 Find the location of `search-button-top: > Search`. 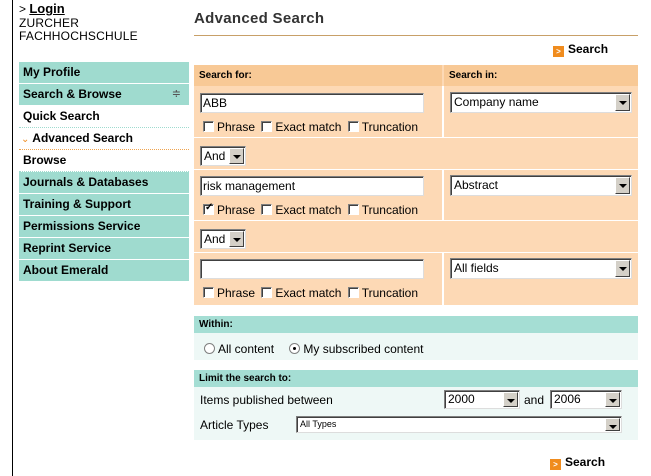

search-button-top: > Search is located at coordinates (580, 49).